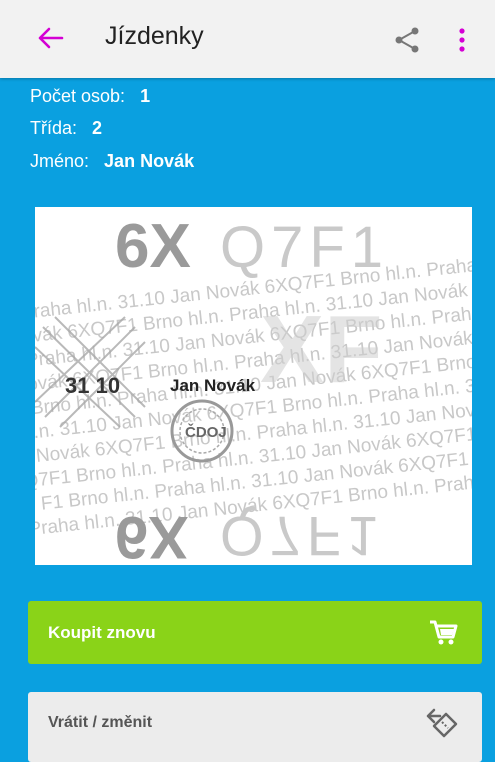 This screenshot has height=762, width=495. I want to click on ticket-exchange-icon, so click(442, 723).